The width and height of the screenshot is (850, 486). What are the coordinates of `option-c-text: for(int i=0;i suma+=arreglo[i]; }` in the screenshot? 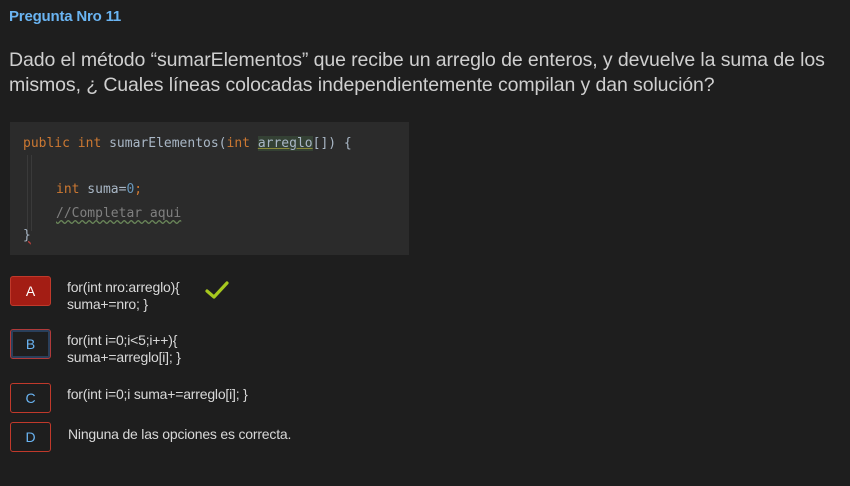 It's located at (157, 394).